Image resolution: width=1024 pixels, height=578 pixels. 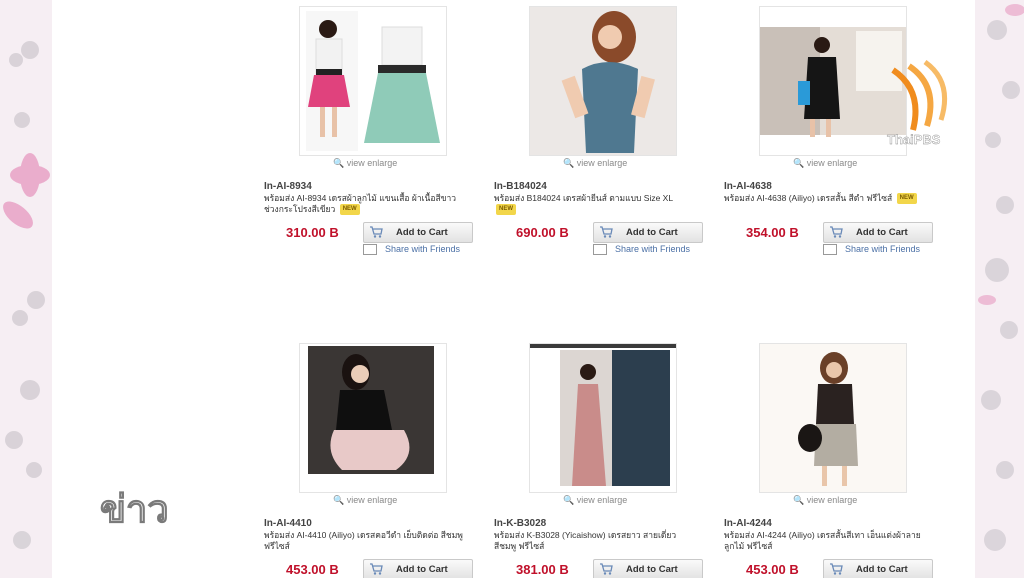 I want to click on product-code: In-AI-8934, so click(x=288, y=186).